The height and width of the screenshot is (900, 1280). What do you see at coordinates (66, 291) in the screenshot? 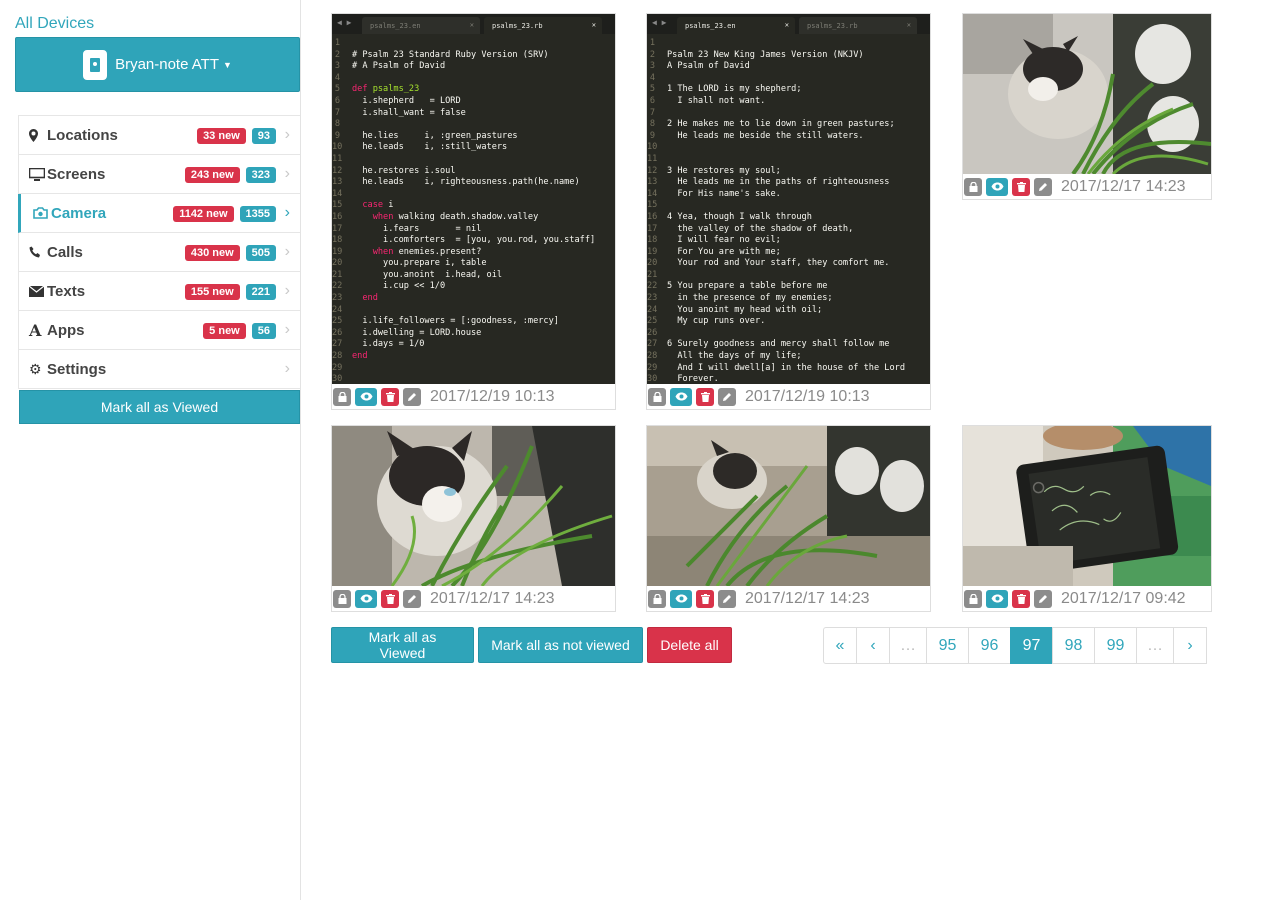
I see `sidebar-item-label: Texts` at bounding box center [66, 291].